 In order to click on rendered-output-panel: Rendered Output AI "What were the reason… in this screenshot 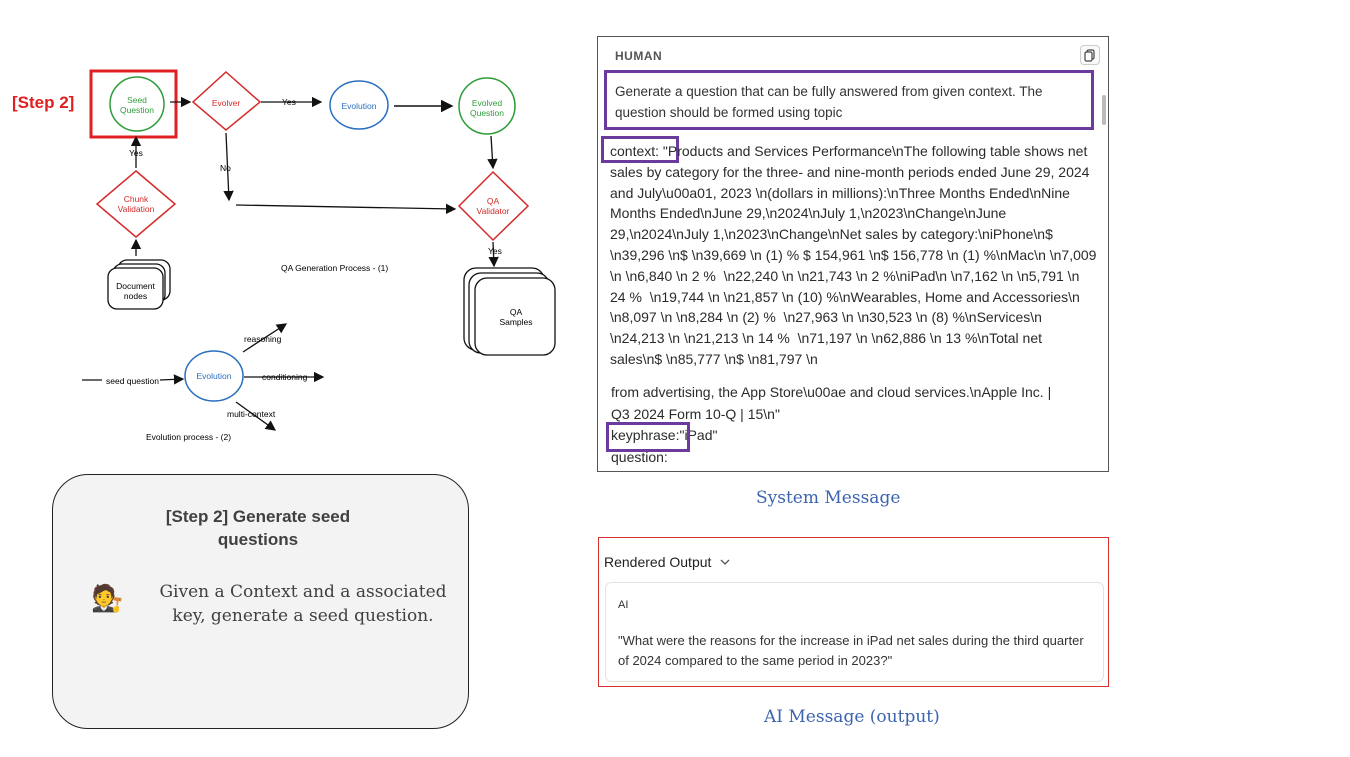, I will do `click(853, 612)`.